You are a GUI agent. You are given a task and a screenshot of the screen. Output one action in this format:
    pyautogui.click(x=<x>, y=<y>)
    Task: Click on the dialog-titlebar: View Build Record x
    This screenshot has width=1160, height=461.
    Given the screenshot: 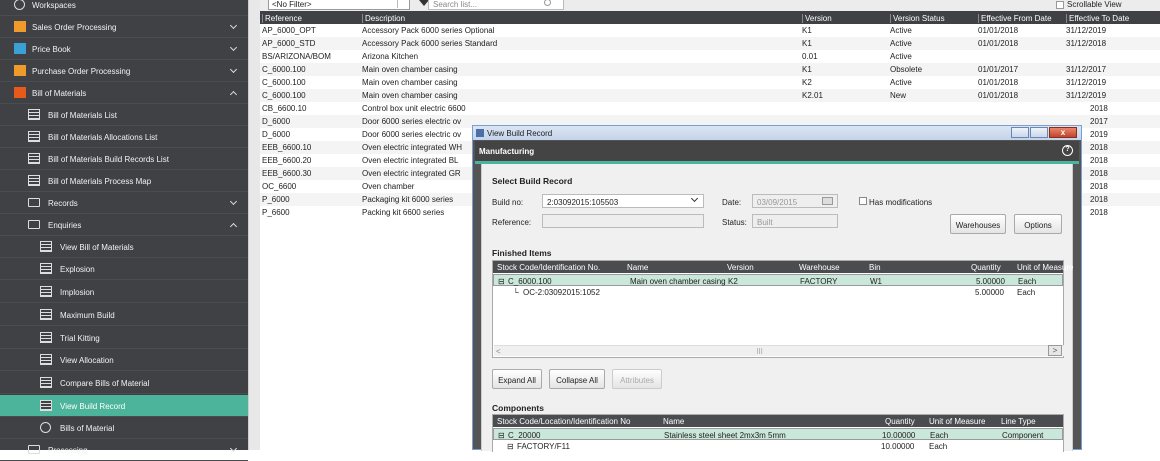 What is the action you would take?
    pyautogui.click(x=777, y=133)
    